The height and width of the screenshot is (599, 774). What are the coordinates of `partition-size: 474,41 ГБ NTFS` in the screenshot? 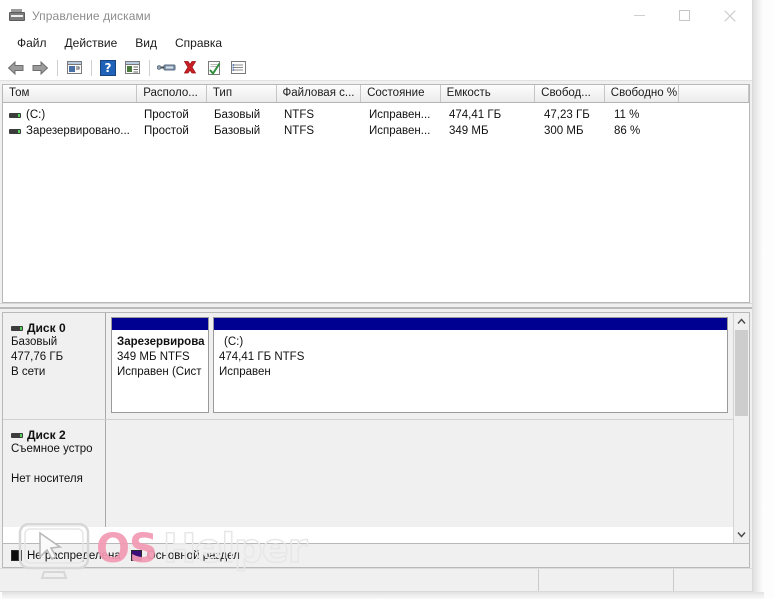 It's located at (262, 357).